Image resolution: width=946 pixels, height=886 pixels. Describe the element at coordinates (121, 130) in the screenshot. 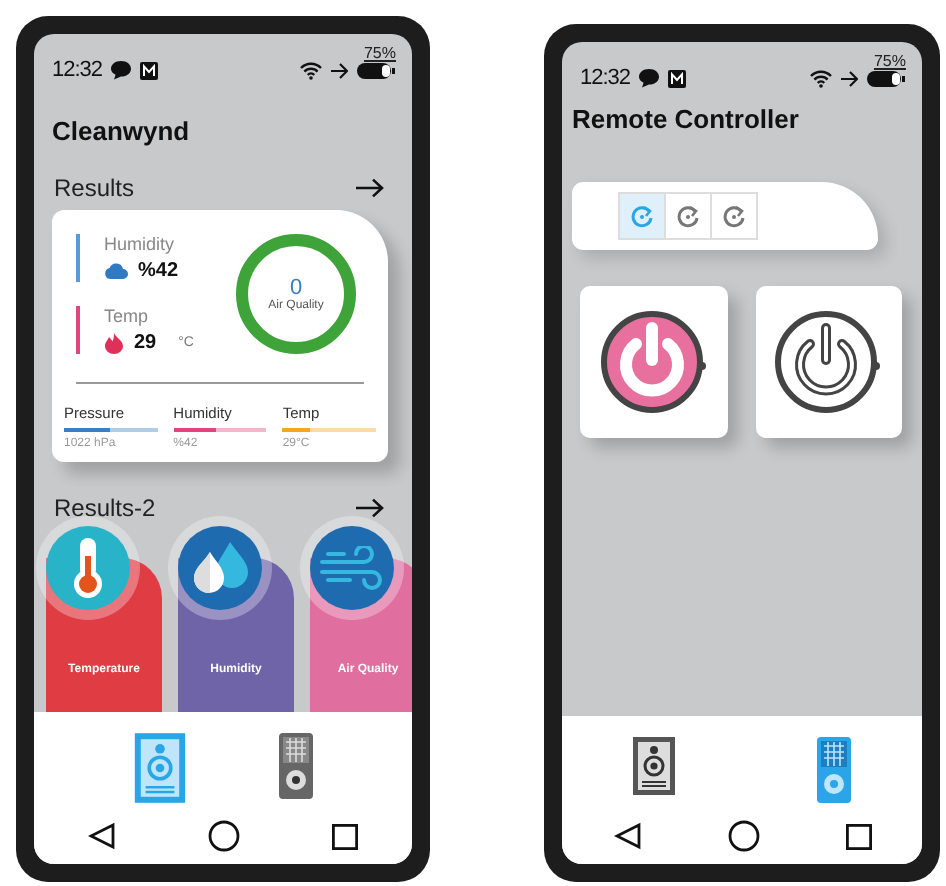

I see `app-title: Cleanwynd` at that location.